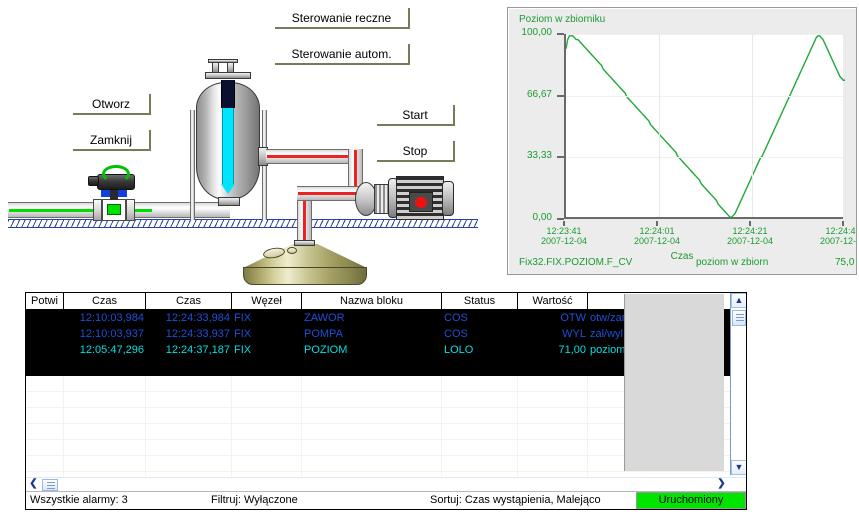  I want to click on alarm-column-header-wezel: Węzeł, so click(267, 301).